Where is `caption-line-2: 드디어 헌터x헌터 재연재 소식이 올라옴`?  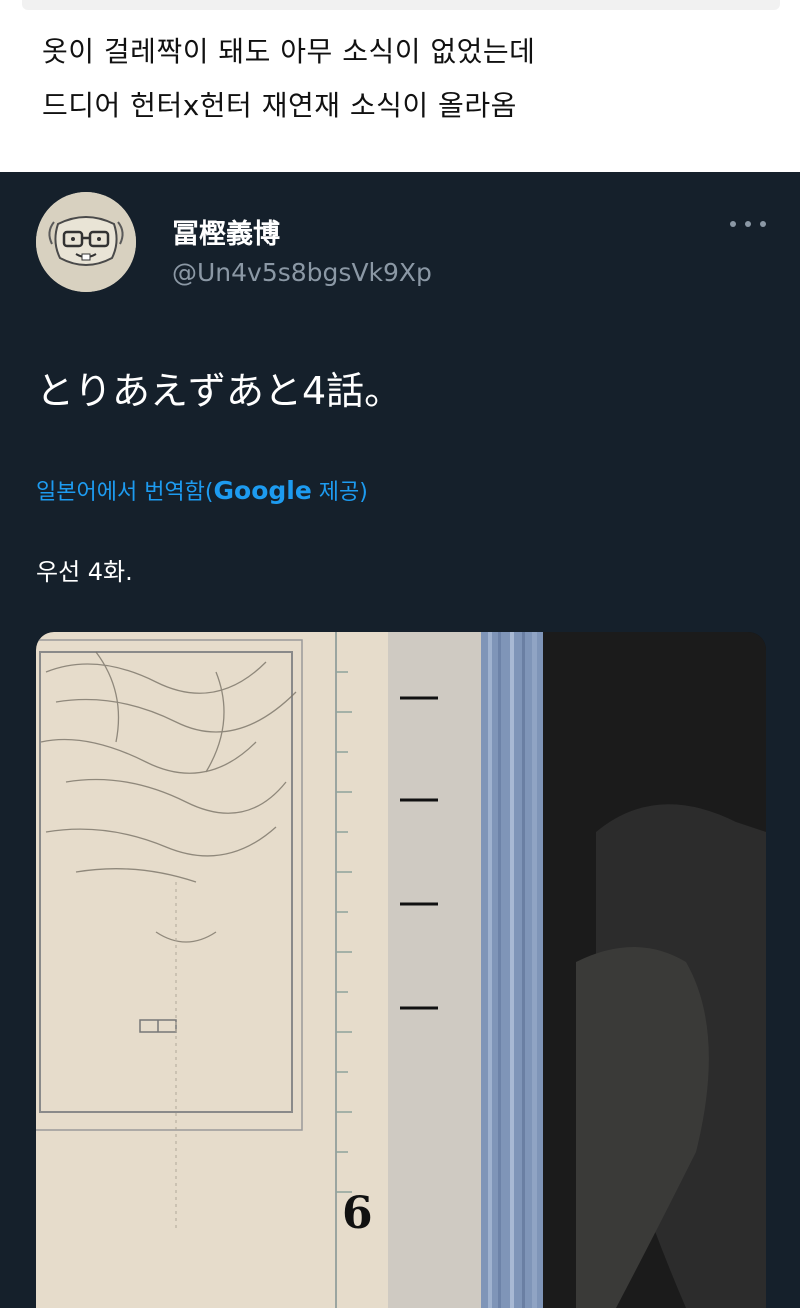 caption-line-2: 드디어 헌터x헌터 재연재 소식이 올라옴 is located at coordinates (279, 105).